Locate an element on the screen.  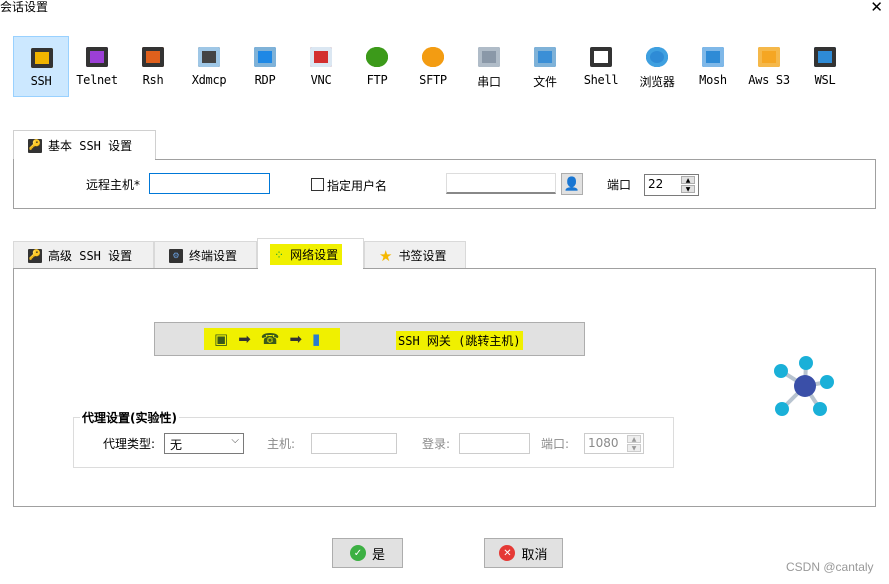
proxy-type-value: 无 is located at coordinates (176, 445).